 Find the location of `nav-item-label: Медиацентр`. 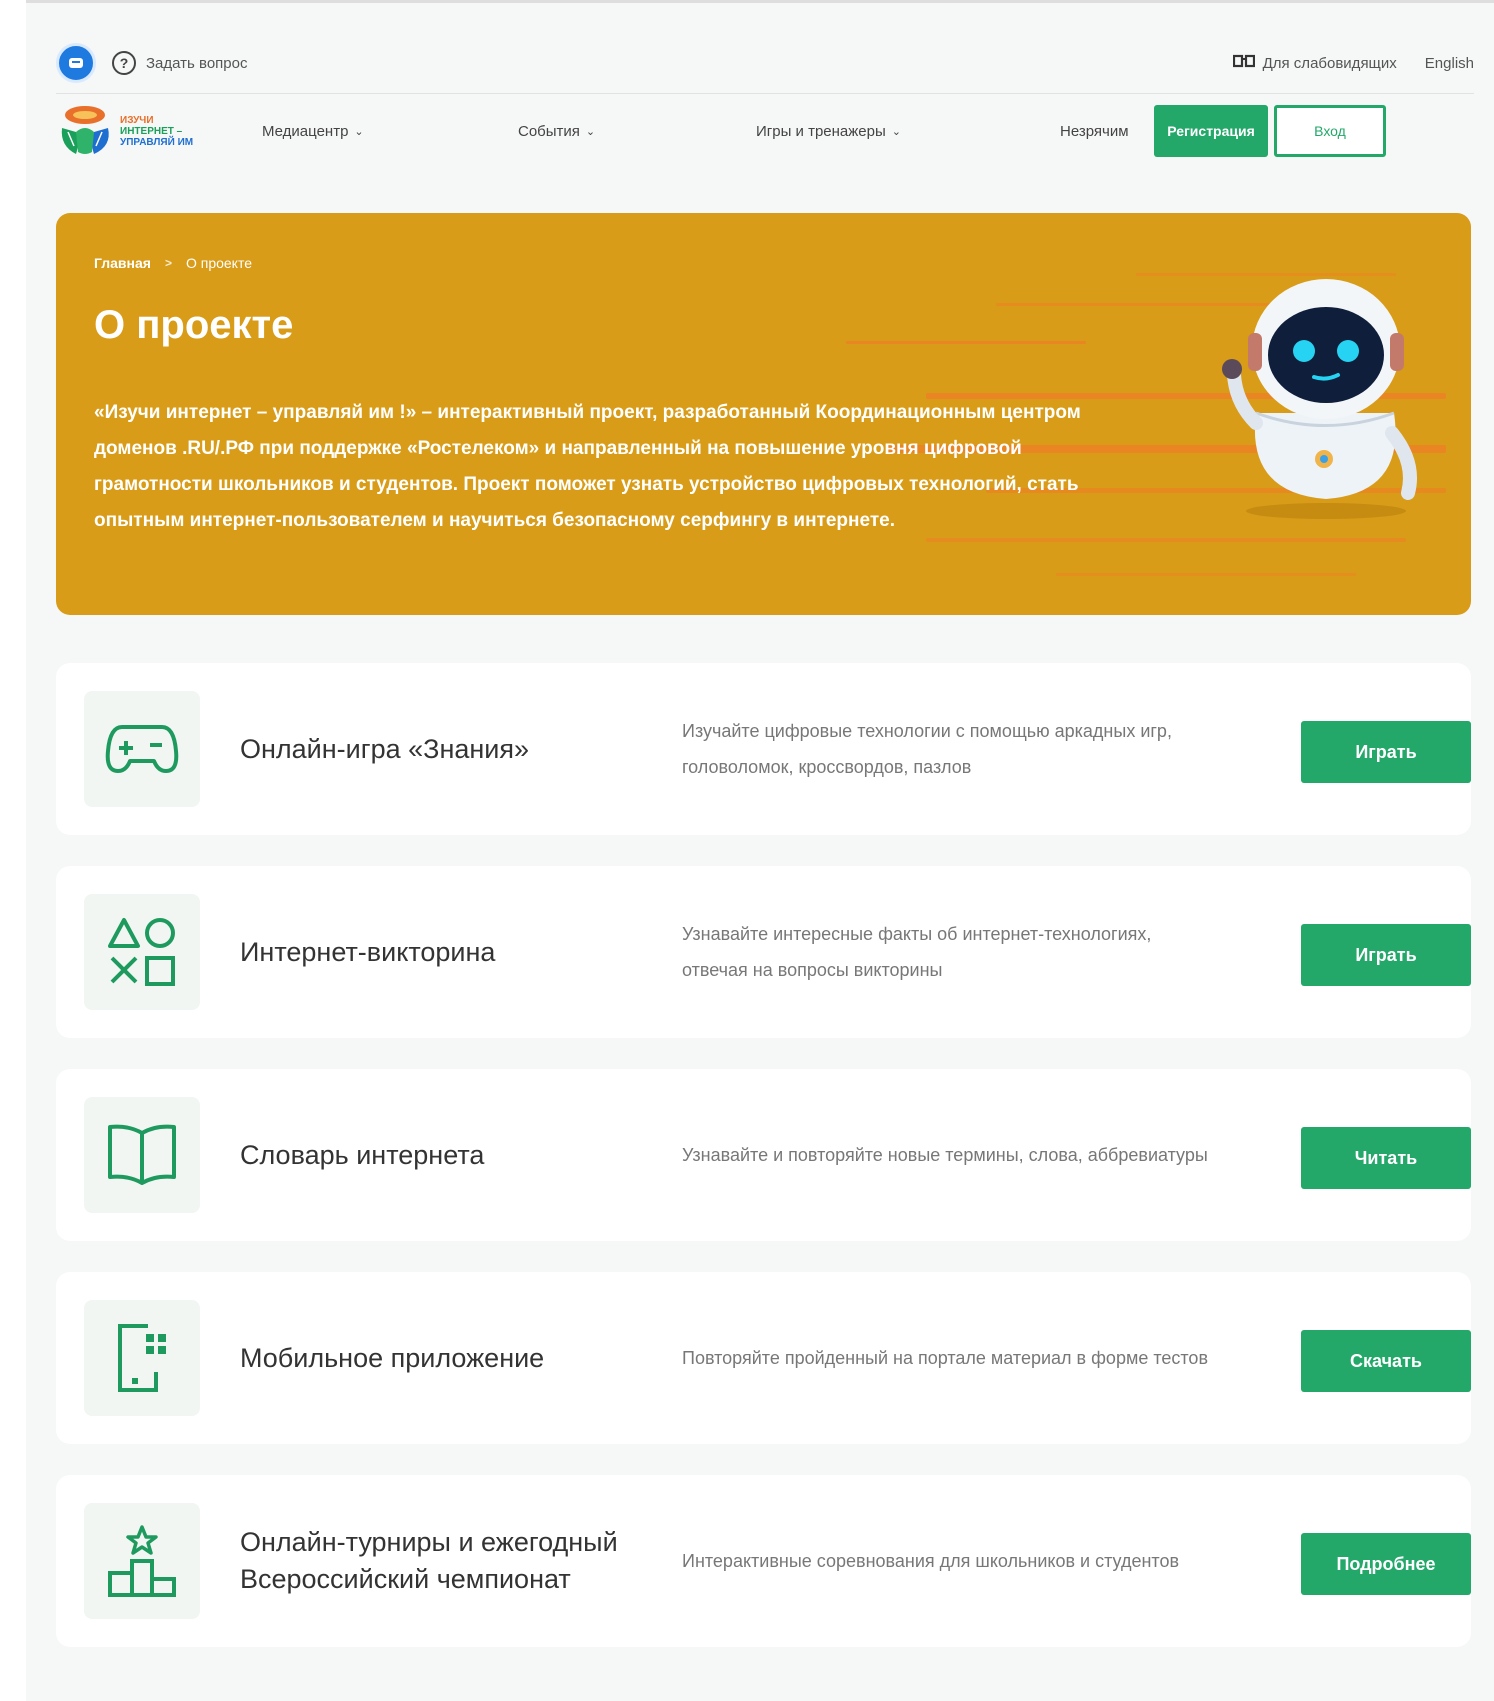

nav-item-label: Медиацентр is located at coordinates (305, 131).